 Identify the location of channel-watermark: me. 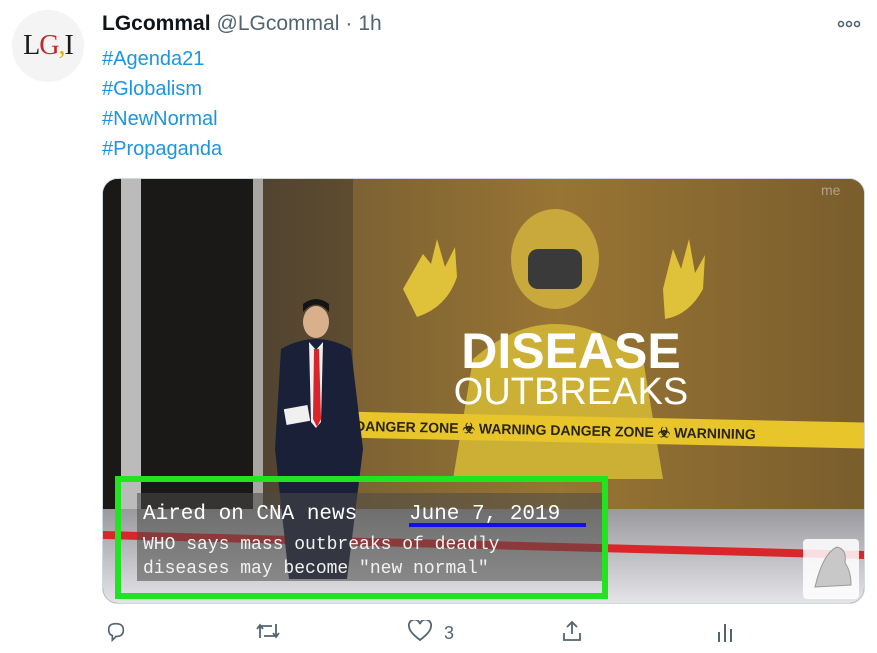
(831, 190).